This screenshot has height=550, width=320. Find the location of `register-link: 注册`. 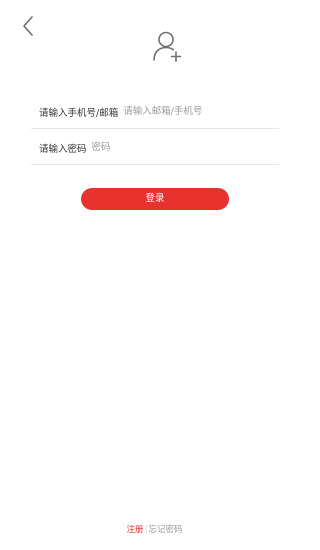

register-link: 注册 is located at coordinates (135, 530).